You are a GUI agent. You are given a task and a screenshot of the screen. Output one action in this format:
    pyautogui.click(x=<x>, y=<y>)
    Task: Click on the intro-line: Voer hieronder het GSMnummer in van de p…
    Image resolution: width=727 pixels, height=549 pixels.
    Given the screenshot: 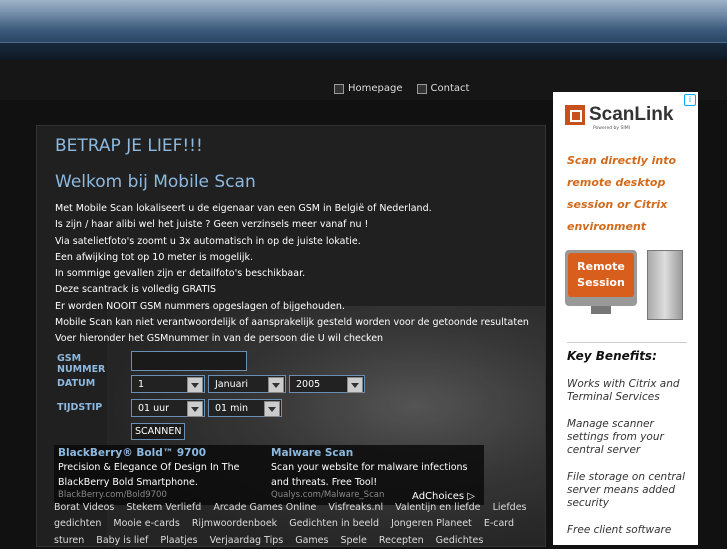 What is the action you would take?
    pyautogui.click(x=219, y=339)
    